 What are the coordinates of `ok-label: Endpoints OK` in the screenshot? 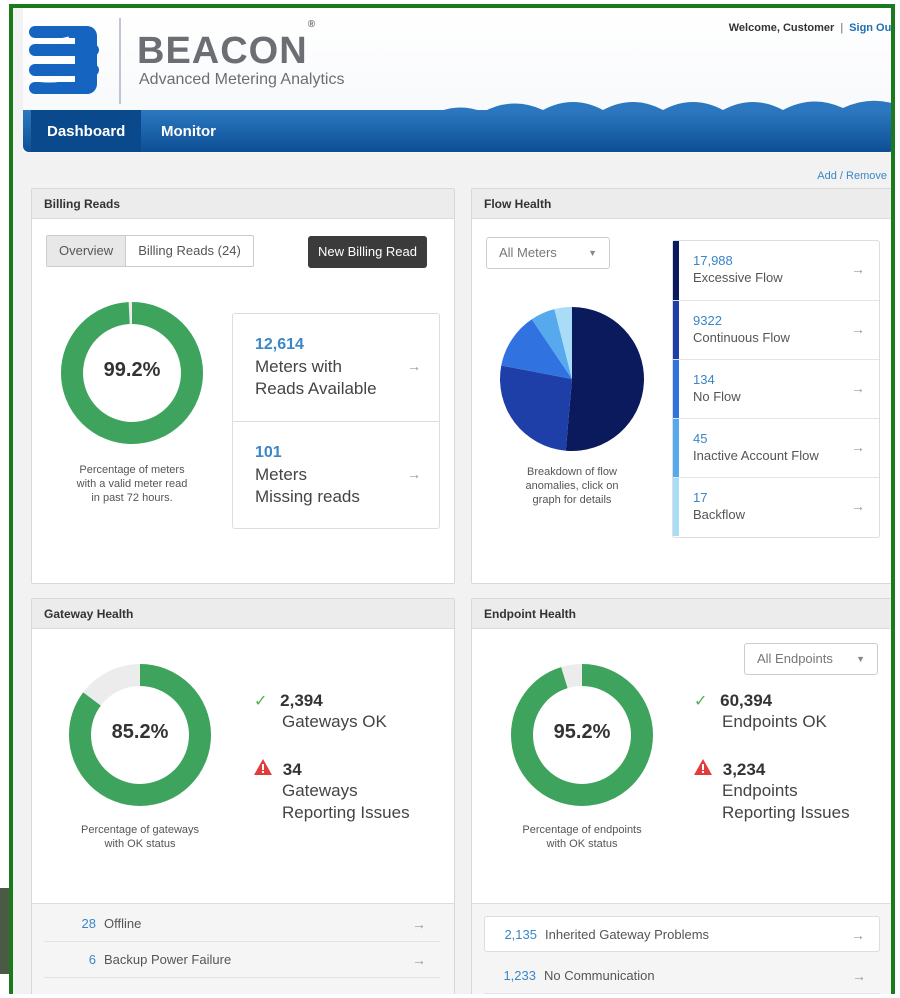 It's located at (774, 721).